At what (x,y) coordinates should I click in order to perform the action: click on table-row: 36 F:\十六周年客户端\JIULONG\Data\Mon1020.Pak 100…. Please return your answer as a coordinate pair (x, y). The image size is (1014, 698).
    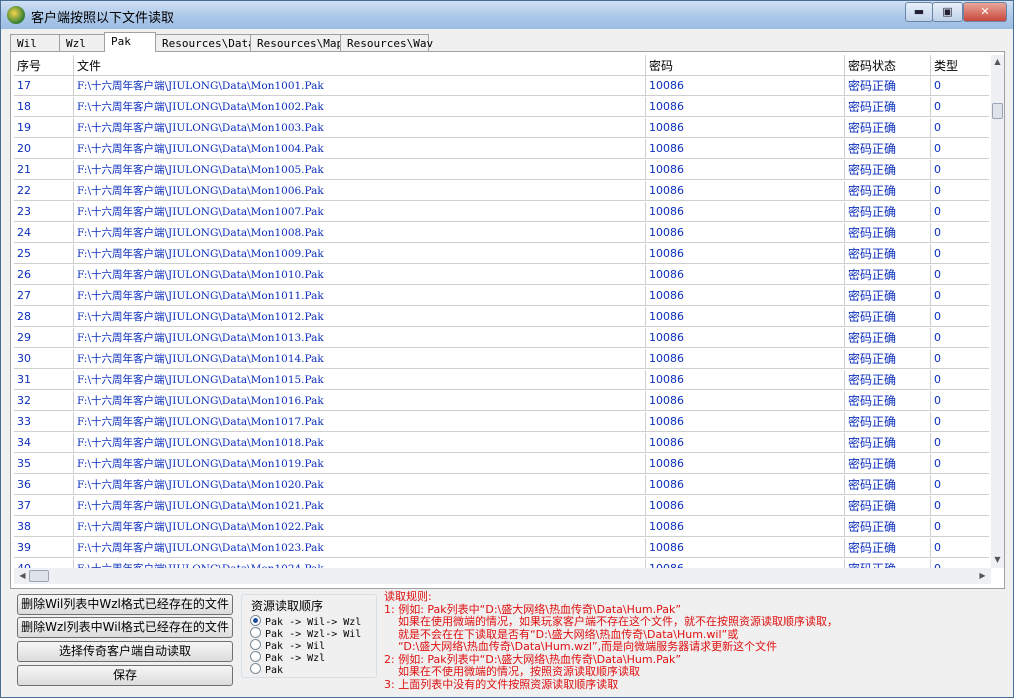
    Looking at the image, I should click on (501, 485).